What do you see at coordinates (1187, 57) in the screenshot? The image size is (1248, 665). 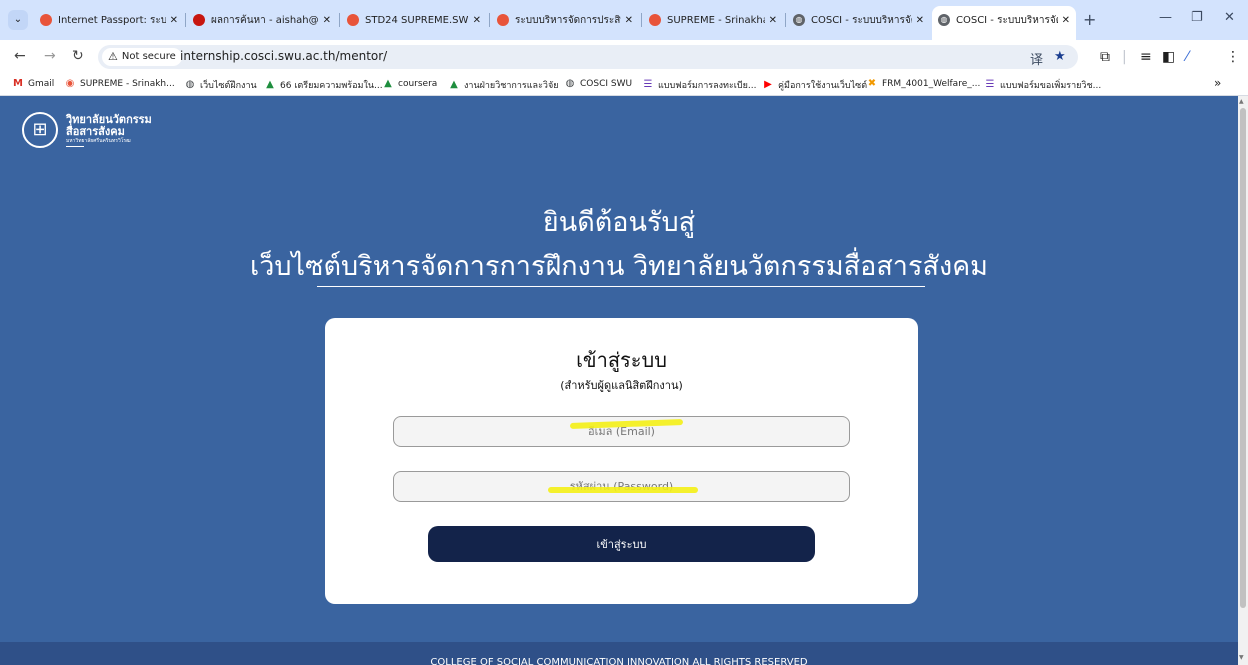 I see `profile-extension-icon: ⁄` at bounding box center [1187, 57].